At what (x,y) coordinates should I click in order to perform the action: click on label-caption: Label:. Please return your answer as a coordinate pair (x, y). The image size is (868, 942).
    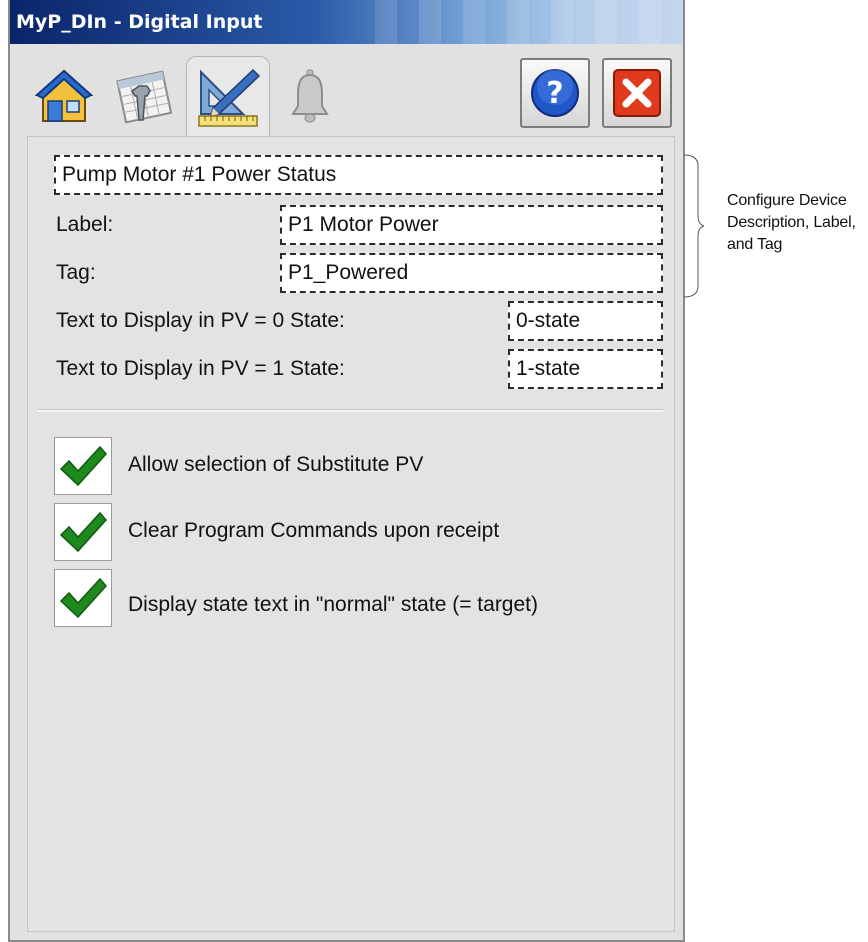
    Looking at the image, I should click on (85, 224).